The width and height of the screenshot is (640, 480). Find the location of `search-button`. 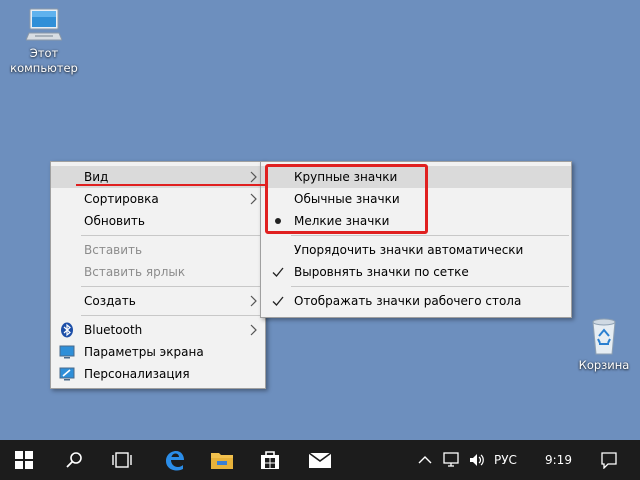

search-button is located at coordinates (74, 460).